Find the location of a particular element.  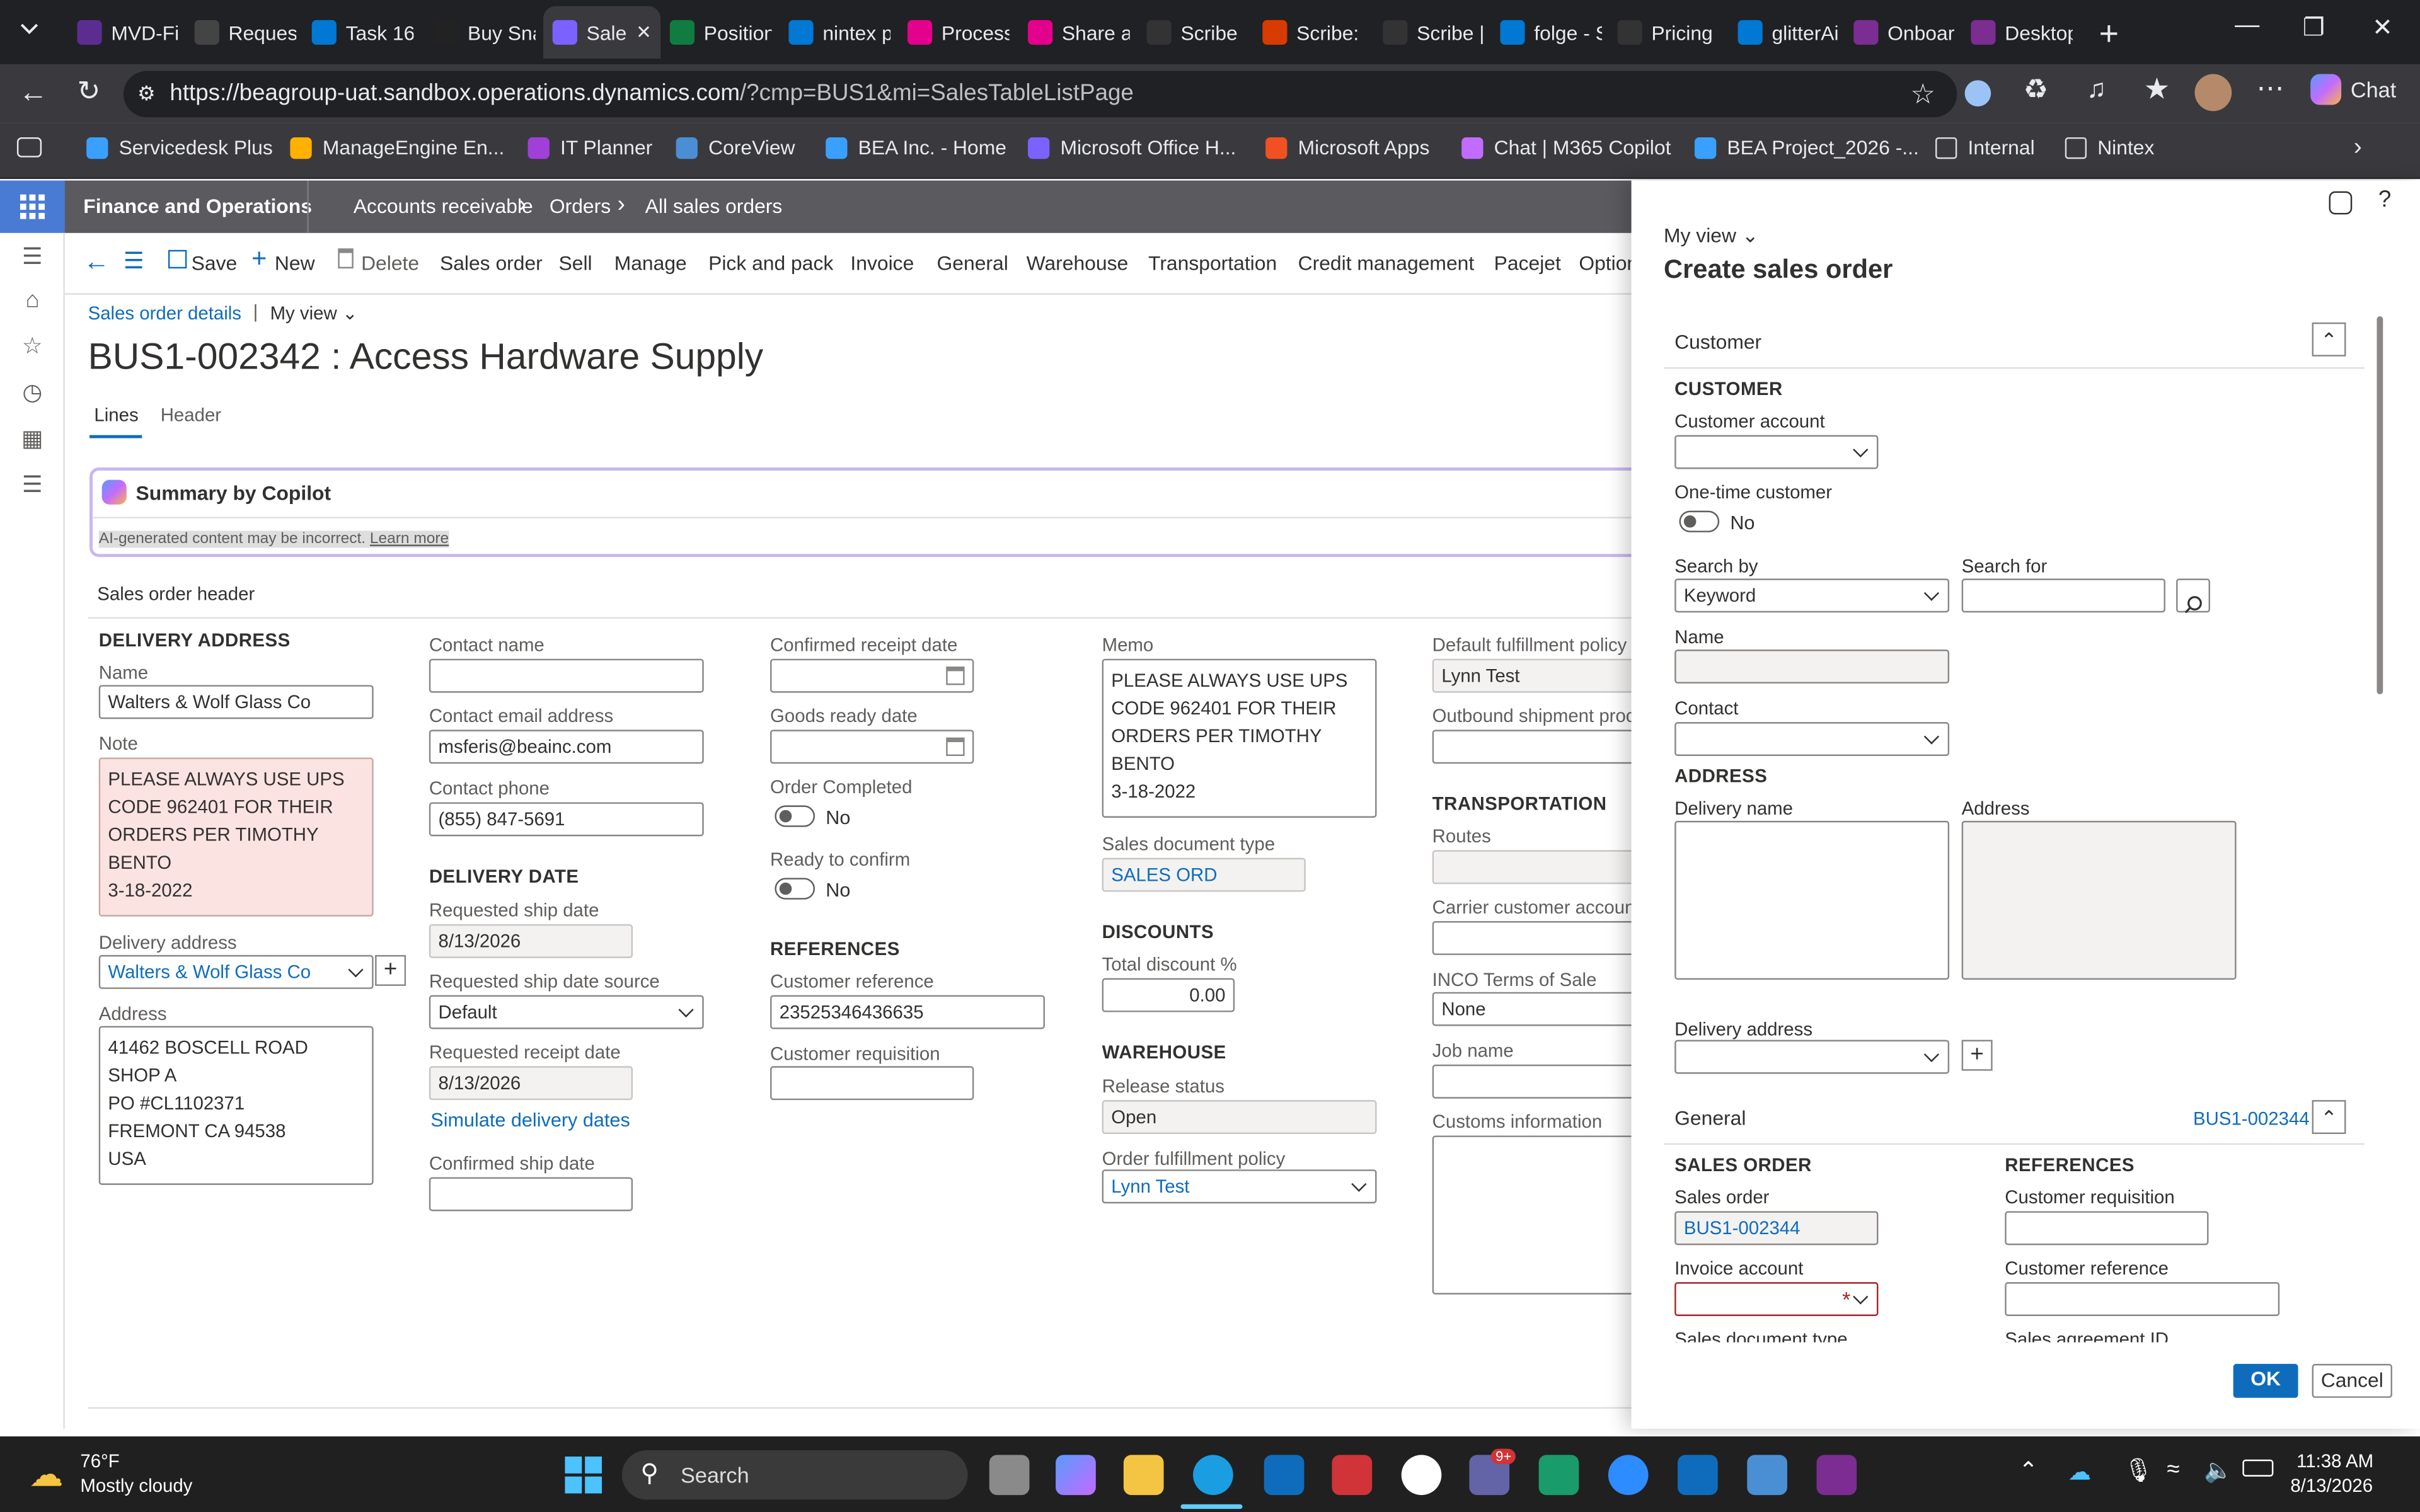

close-tab-icon: ✕ is located at coordinates (644, 32).